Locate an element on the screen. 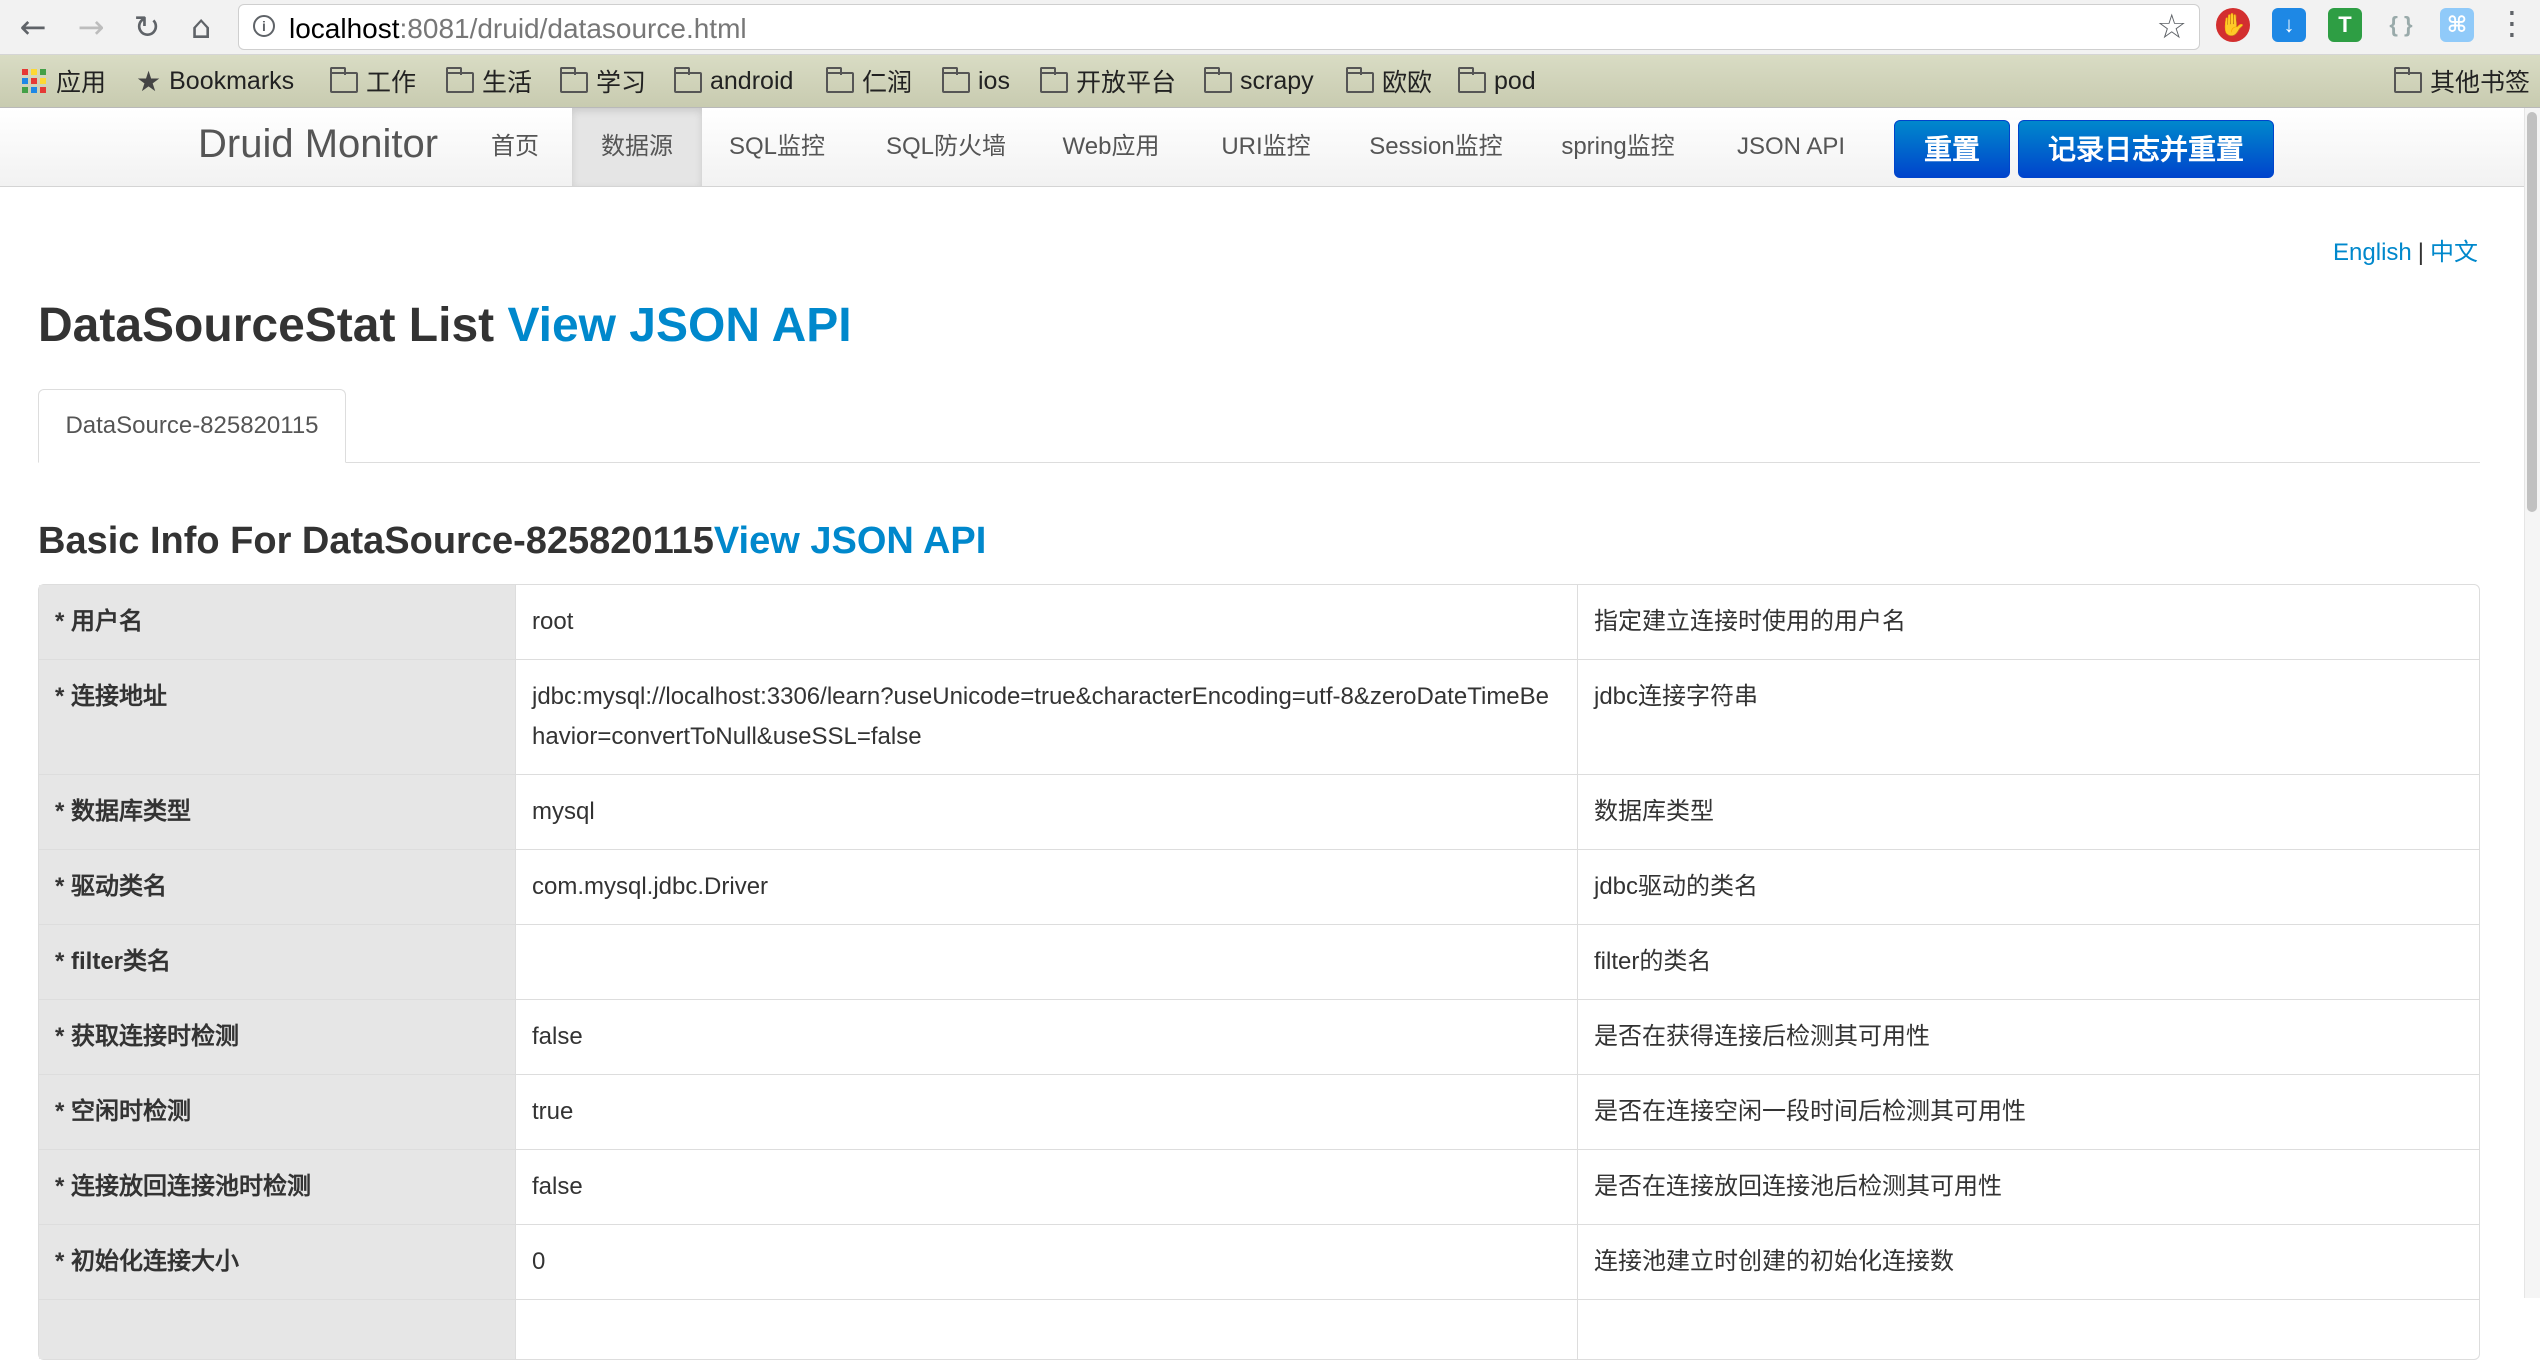 This screenshot has height=1360, width=2540. section-view-json-api-link: View JSON API is located at coordinates (850, 541).